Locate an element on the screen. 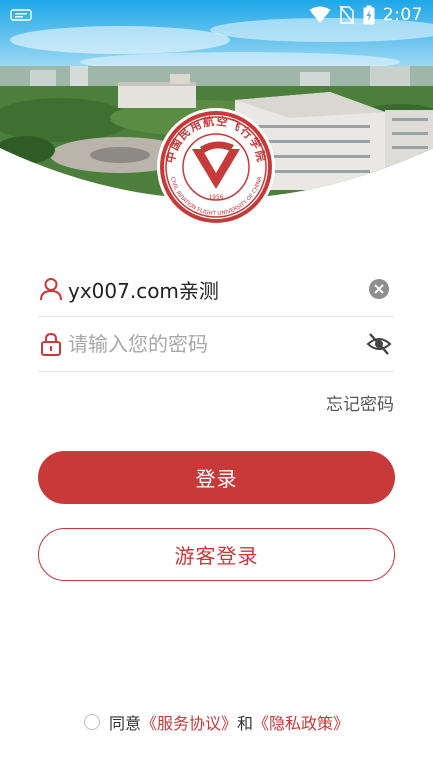 The image size is (433, 771). username-value: yx007.com亲测 is located at coordinates (217, 289).